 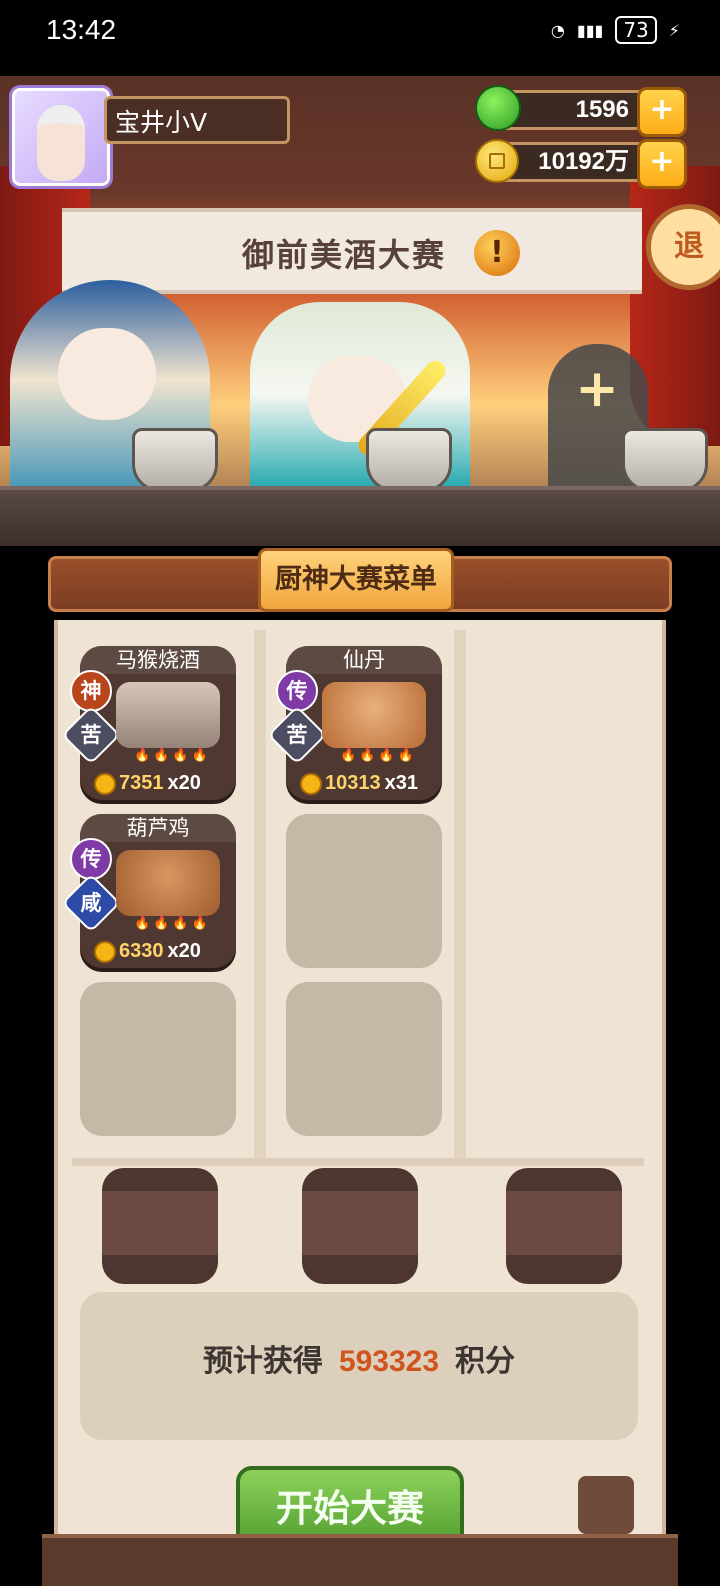 What do you see at coordinates (497, 253) in the screenshot?
I see `alert-icon: !` at bounding box center [497, 253].